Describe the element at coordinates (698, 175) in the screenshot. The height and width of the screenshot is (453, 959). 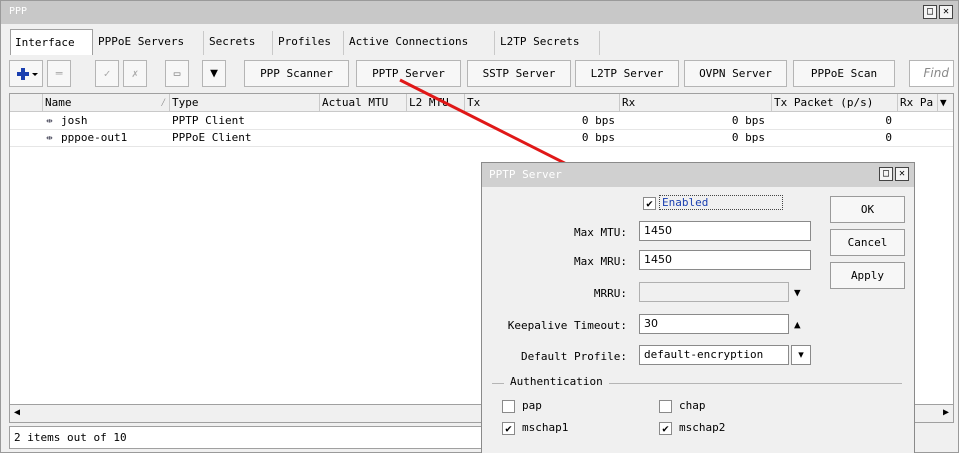
I see `dialog-titlebar: PPTP Server □ ✕` at that location.